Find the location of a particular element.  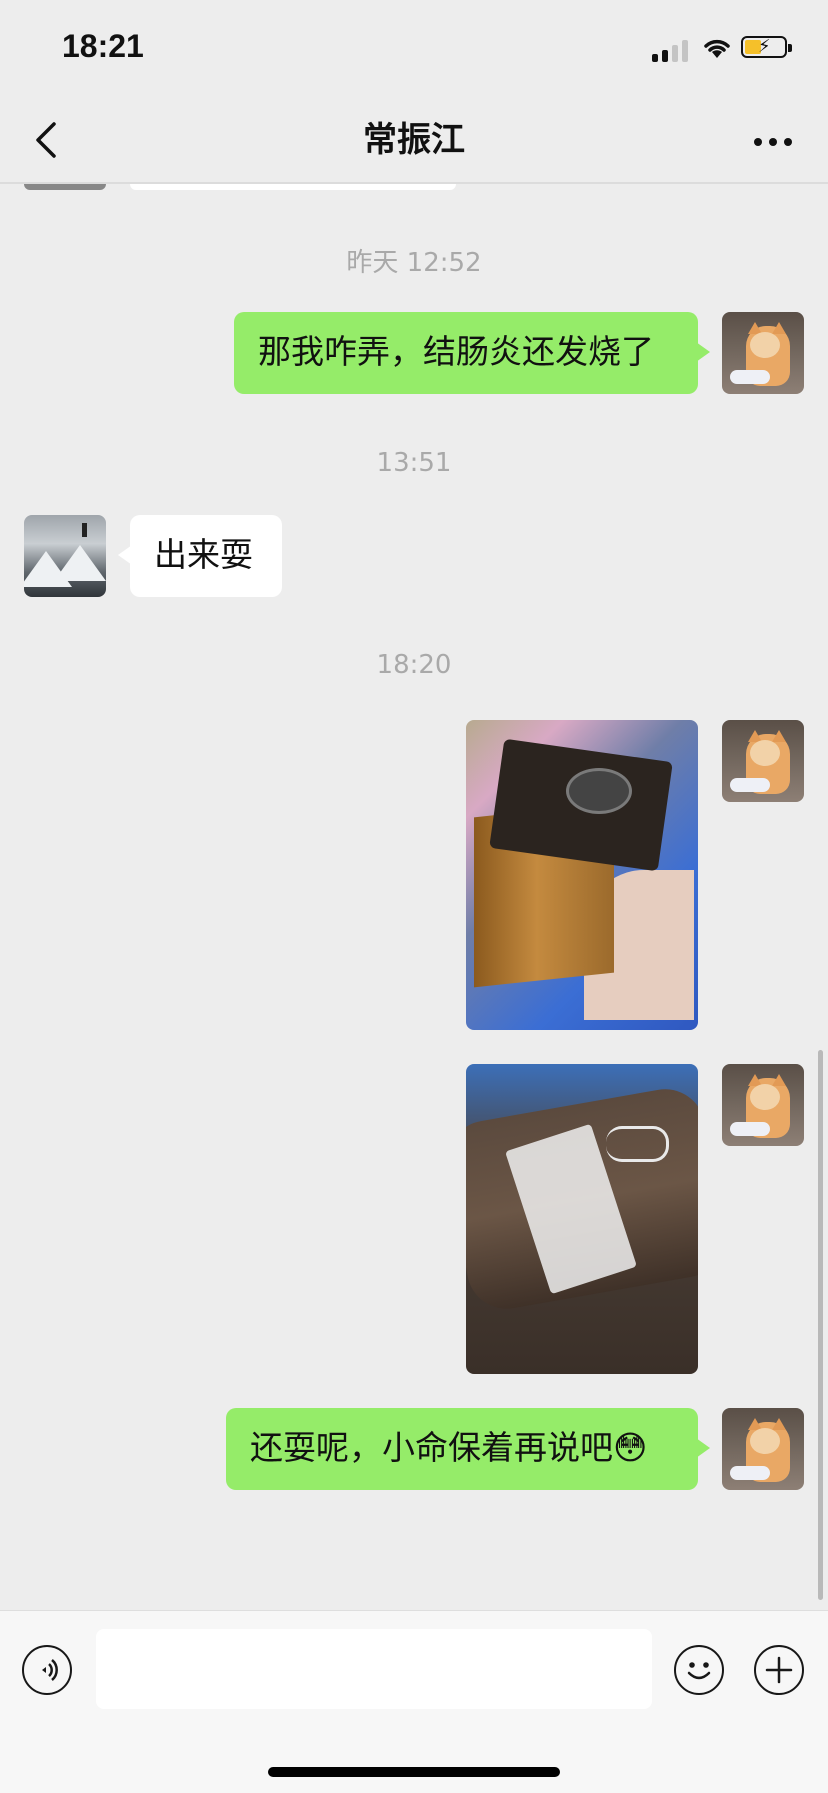

voice-input-icon is located at coordinates (47, 1670).